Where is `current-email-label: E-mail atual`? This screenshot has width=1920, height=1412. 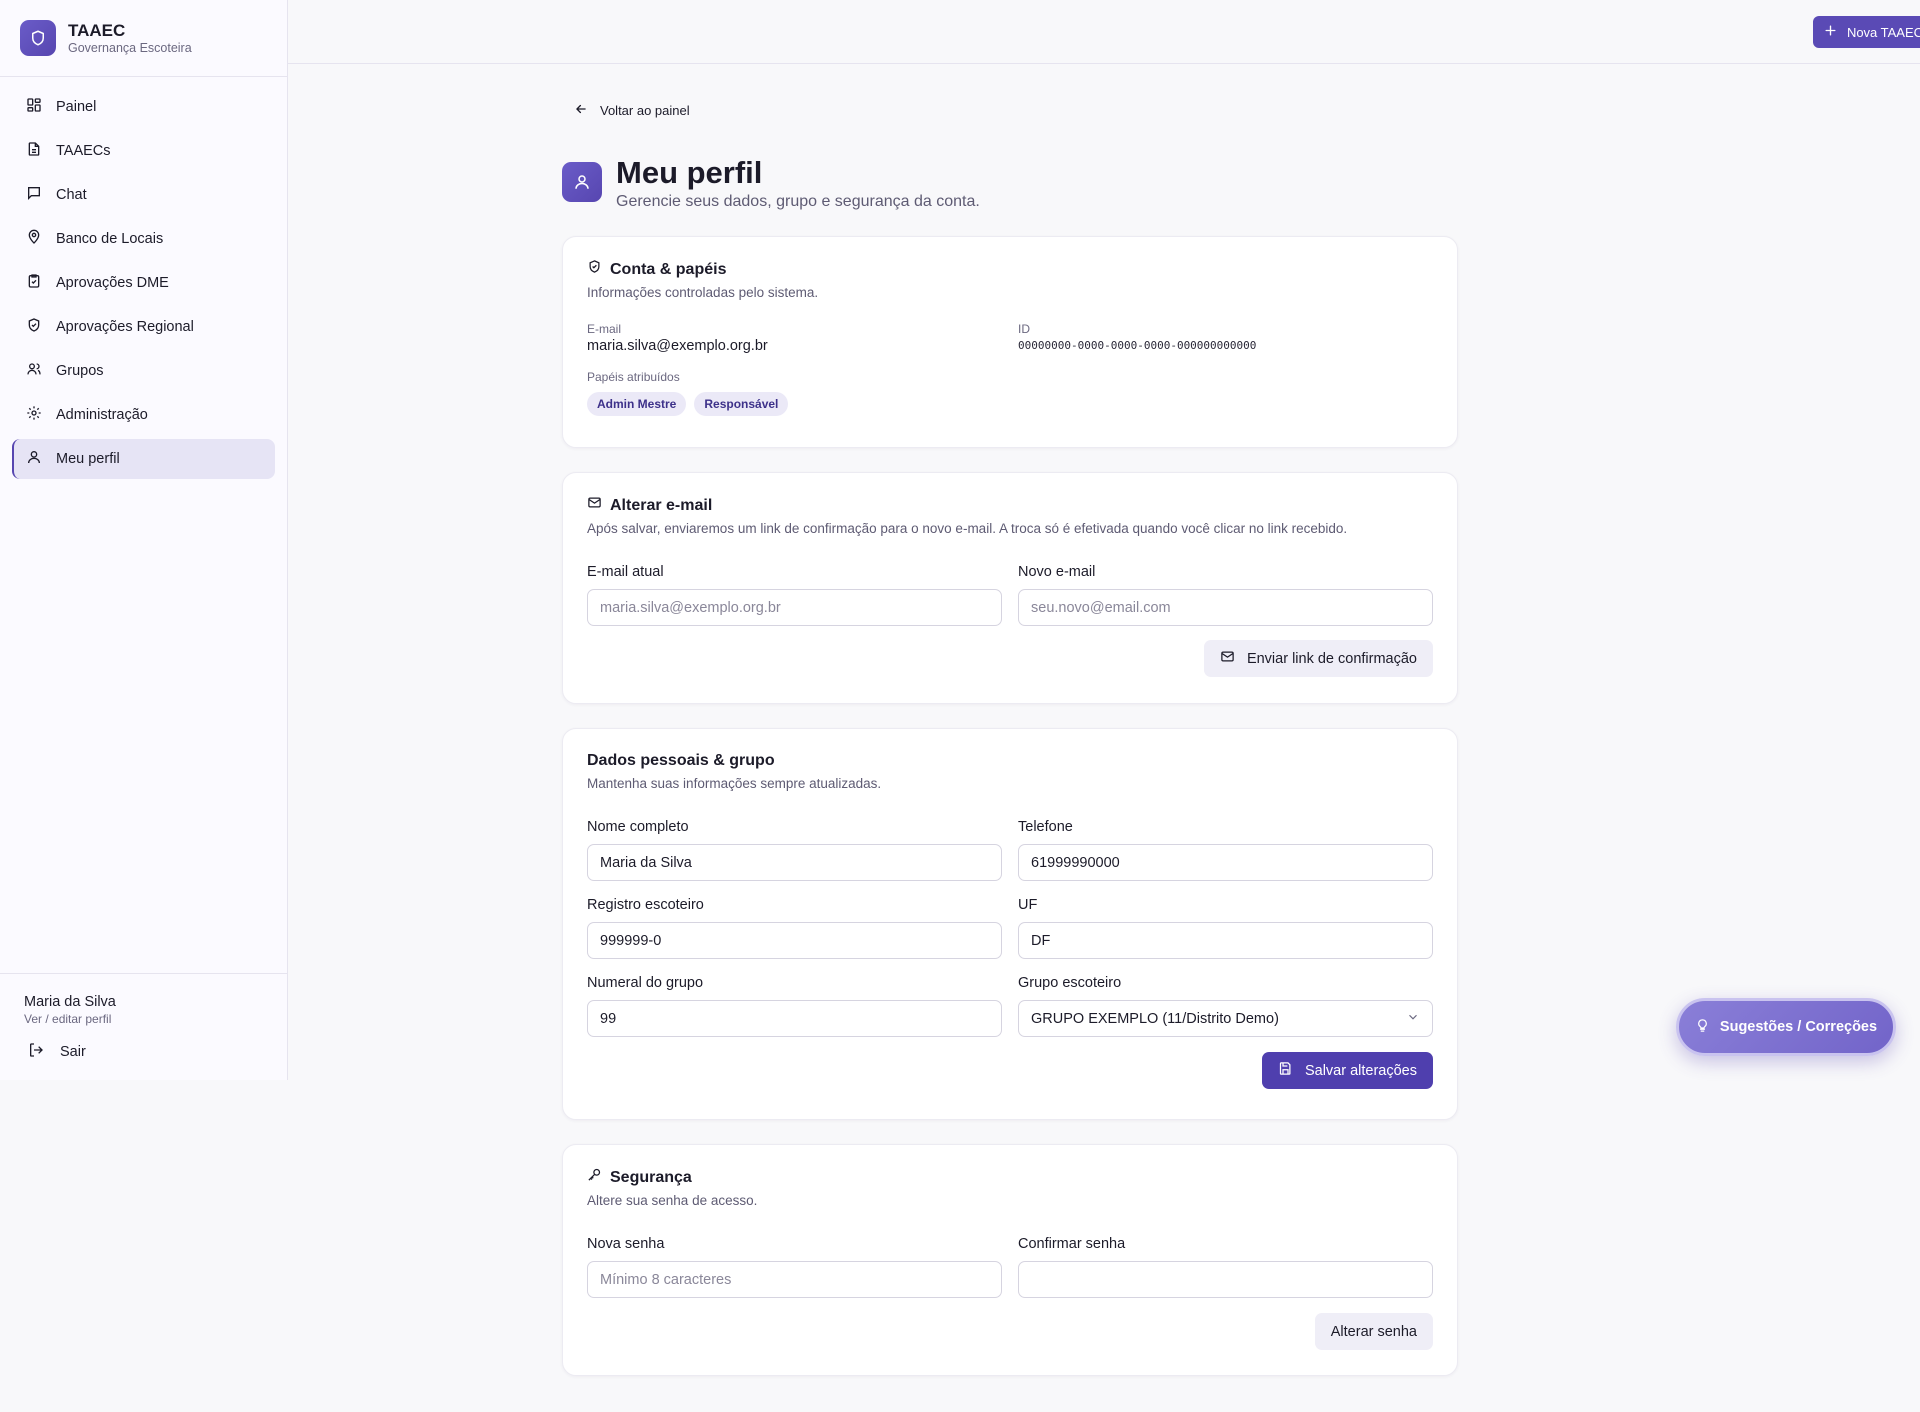
current-email-label: E-mail atual is located at coordinates (625, 572).